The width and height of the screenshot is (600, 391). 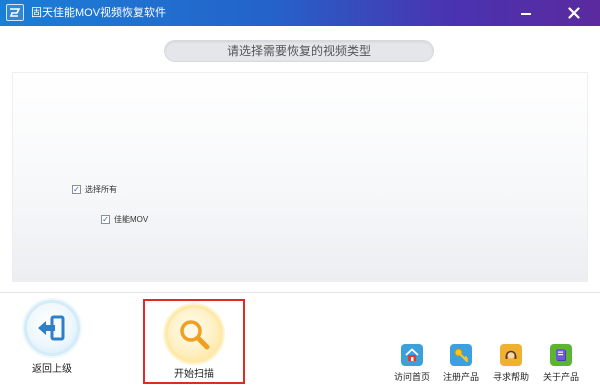 I want to click on start-scan-label: 开始扫描, so click(x=194, y=374).